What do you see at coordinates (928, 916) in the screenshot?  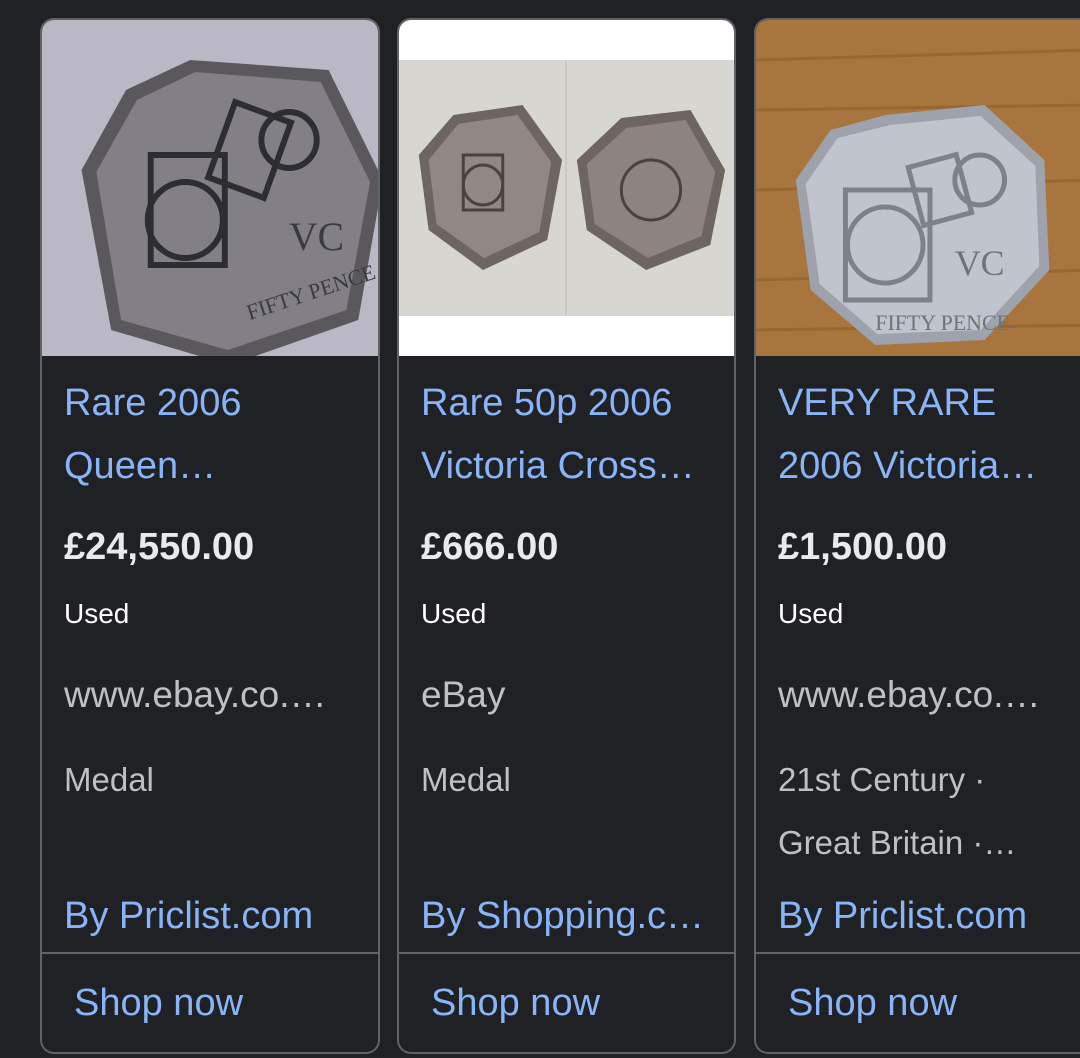 I see `product-seller-3: By Priclist.com` at bounding box center [928, 916].